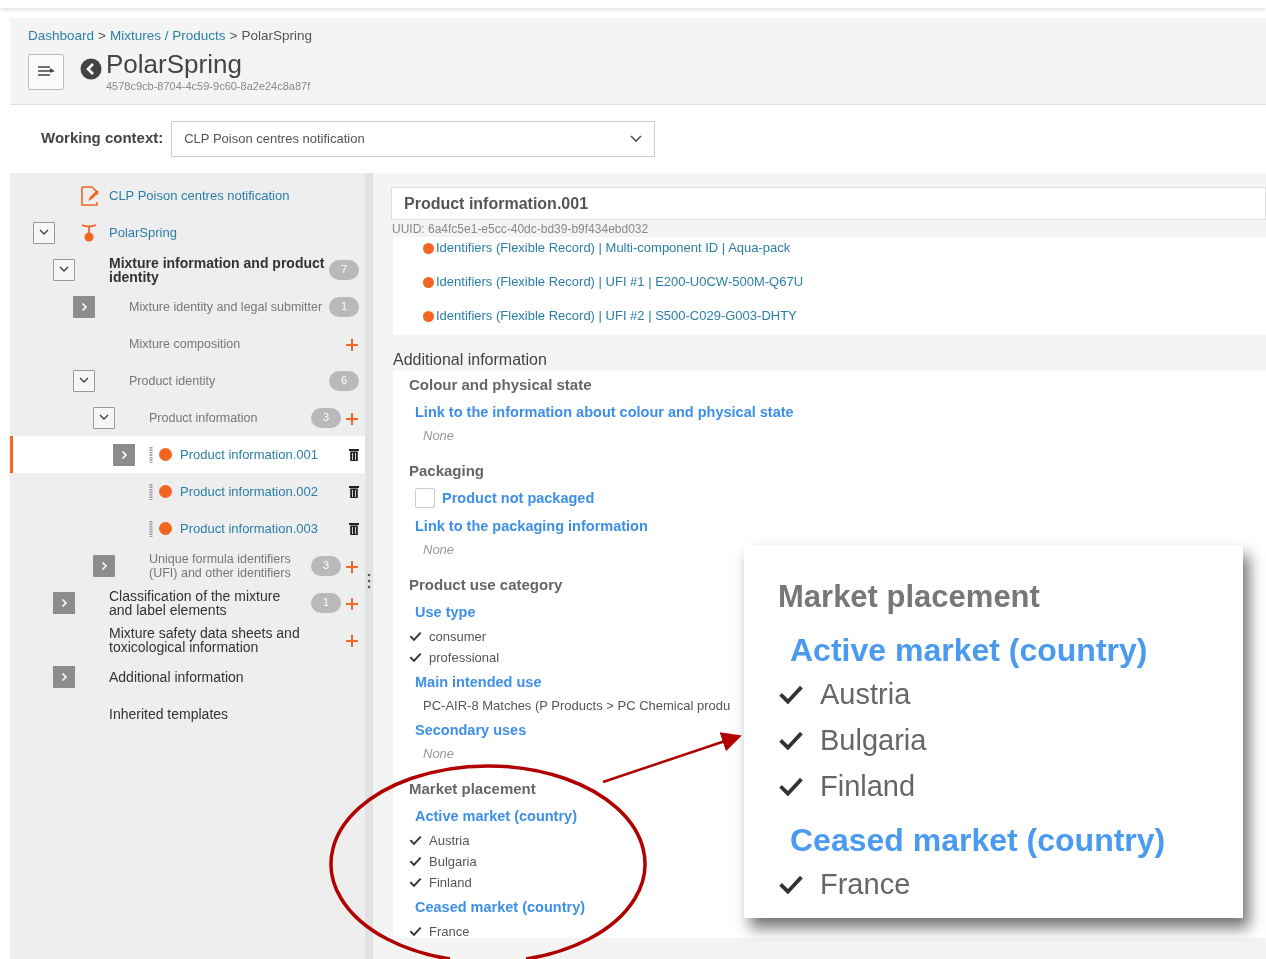 The image size is (1266, 959). I want to click on field-link: Link to the packaging information, so click(531, 526).